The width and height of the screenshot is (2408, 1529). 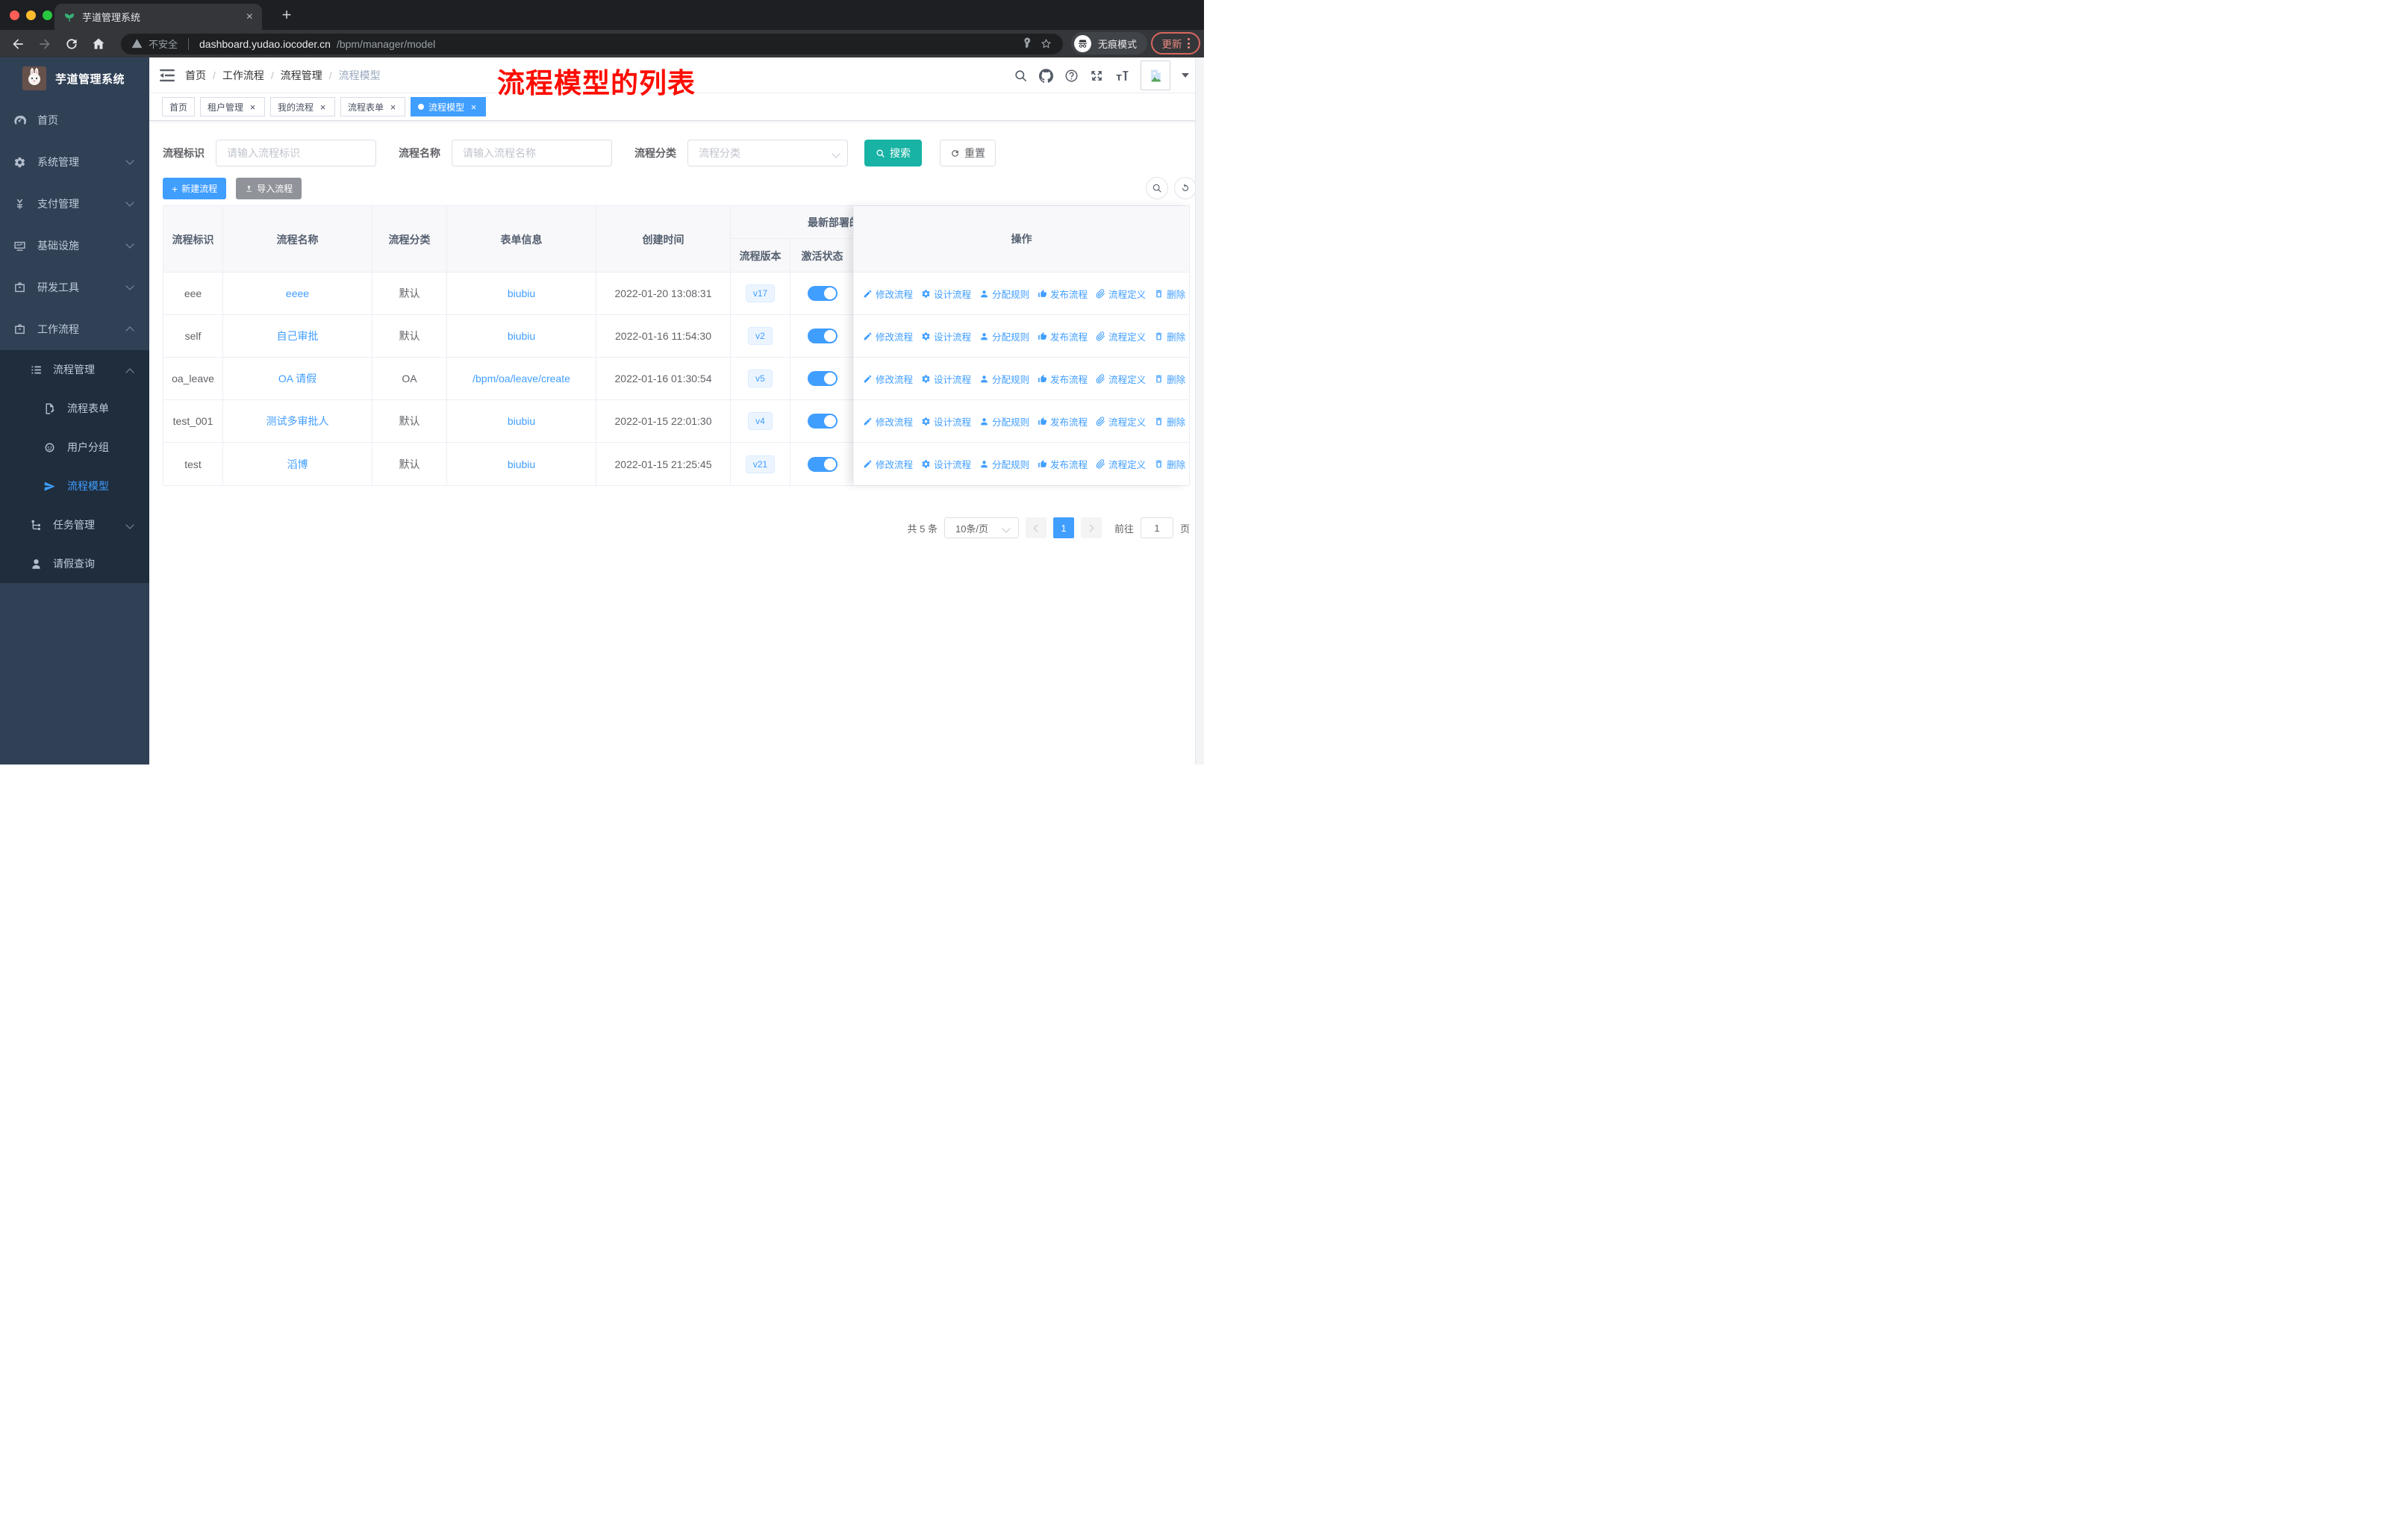 What do you see at coordinates (1036, 527) in the screenshot?
I see `prev-page-button` at bounding box center [1036, 527].